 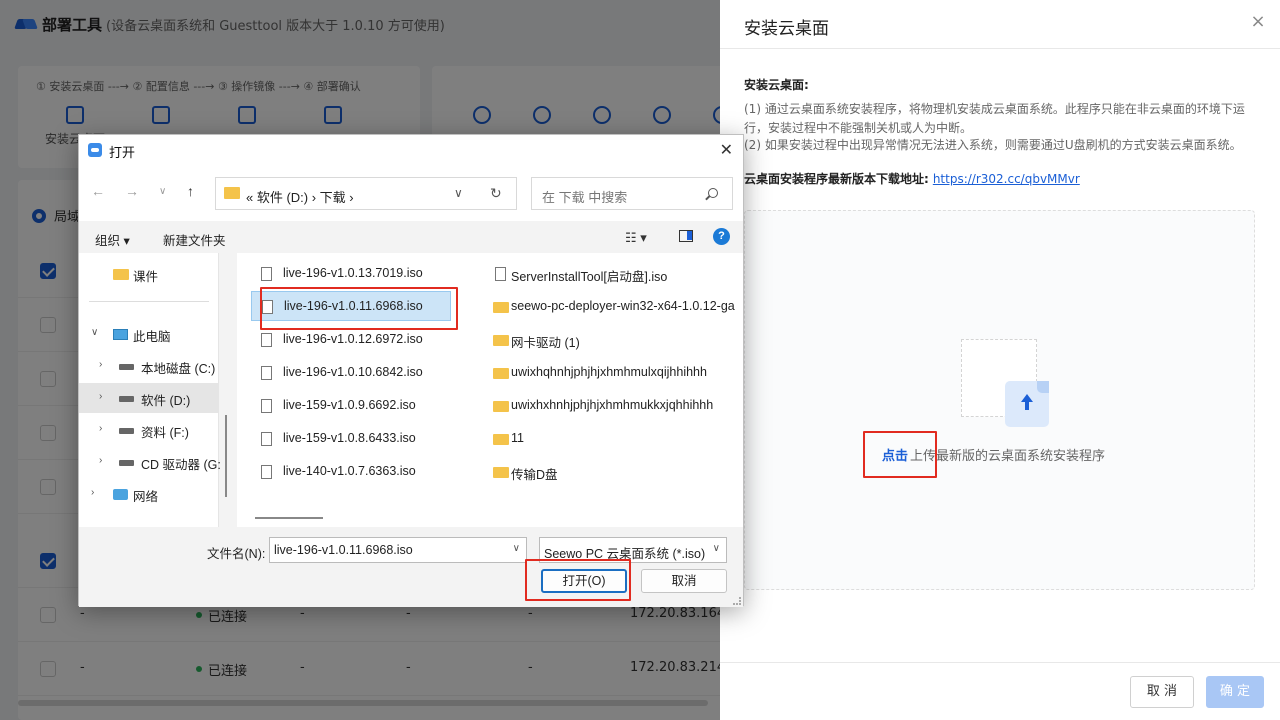 What do you see at coordinates (366, 193) in the screenshot?
I see `address-bar: « 软件 (D:) › 下载 › ∨ ↻` at bounding box center [366, 193].